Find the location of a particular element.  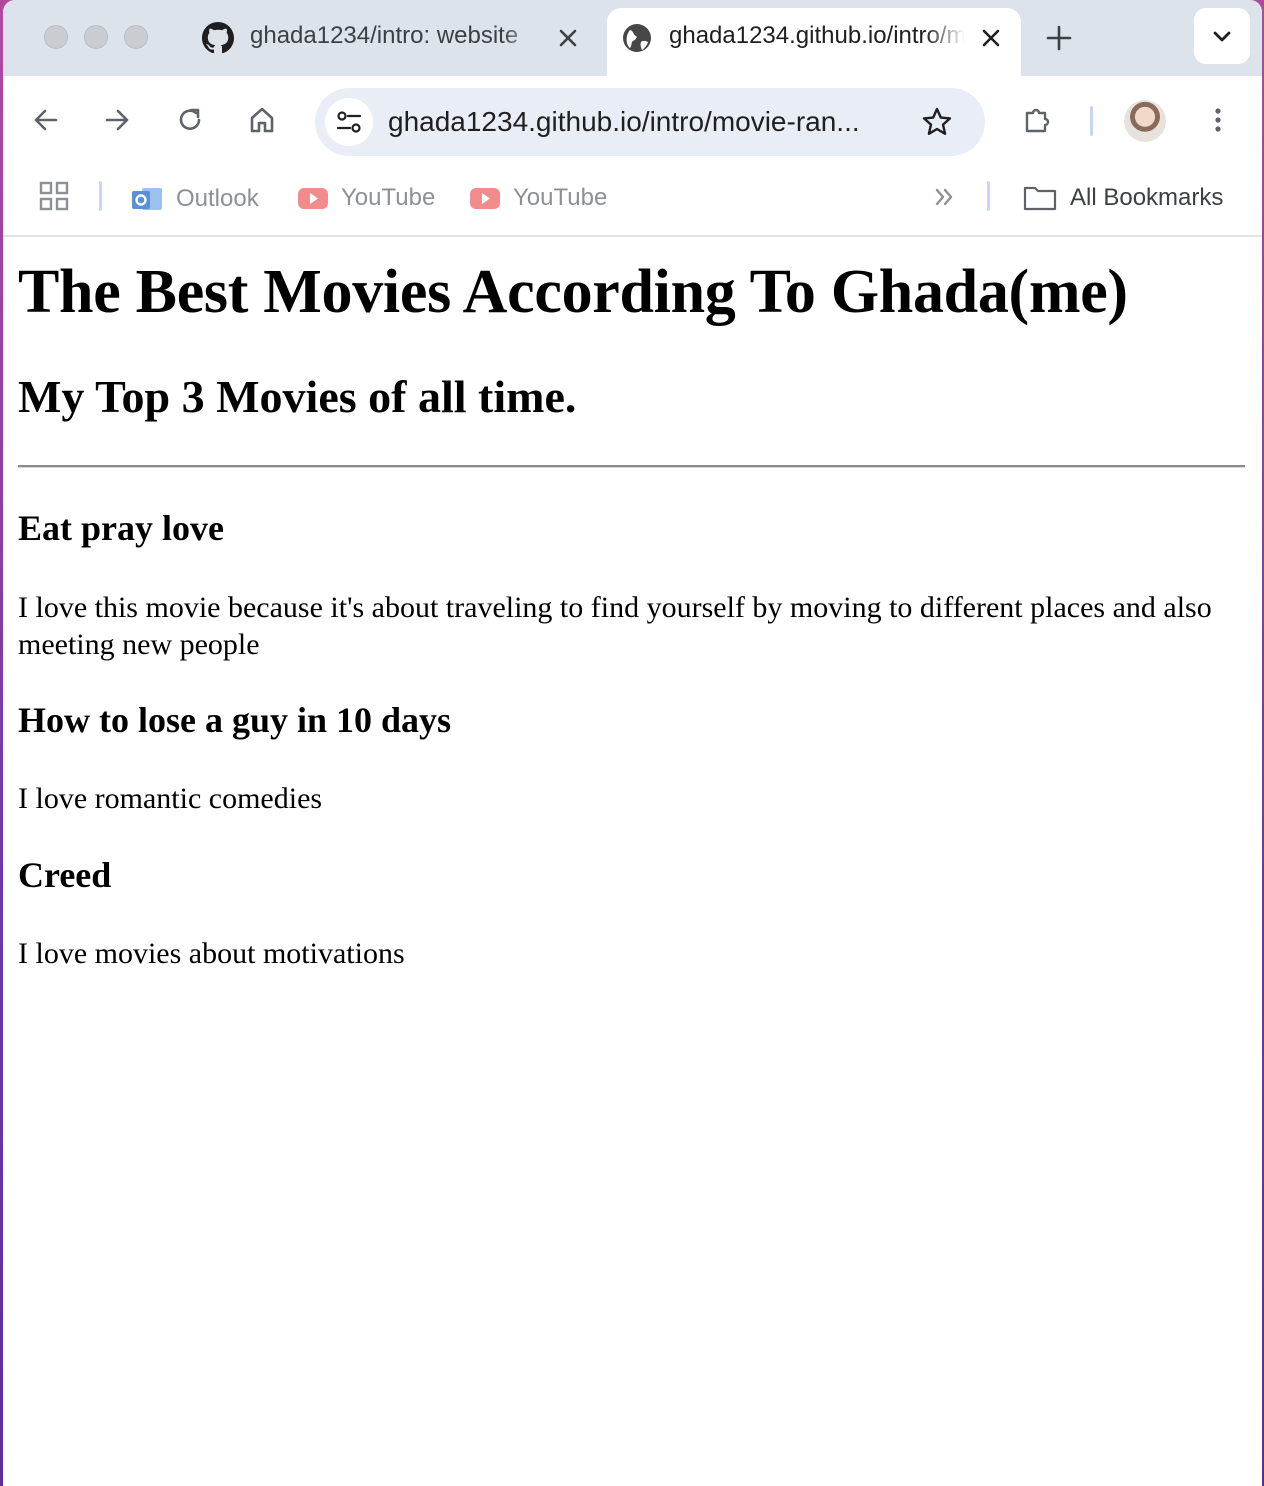

divider is located at coordinates (631, 466).